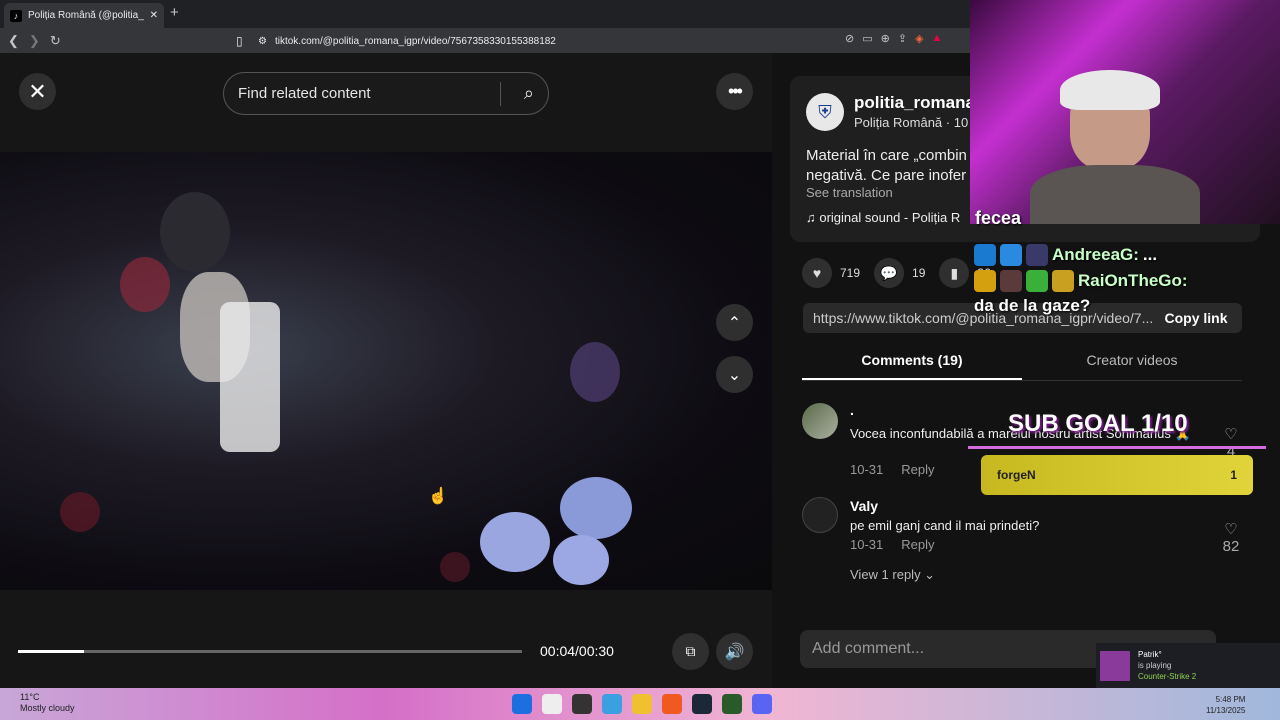 This screenshot has height=720, width=1280. What do you see at coordinates (885, 38) in the screenshot?
I see `zoom-icon: ⊕` at bounding box center [885, 38].